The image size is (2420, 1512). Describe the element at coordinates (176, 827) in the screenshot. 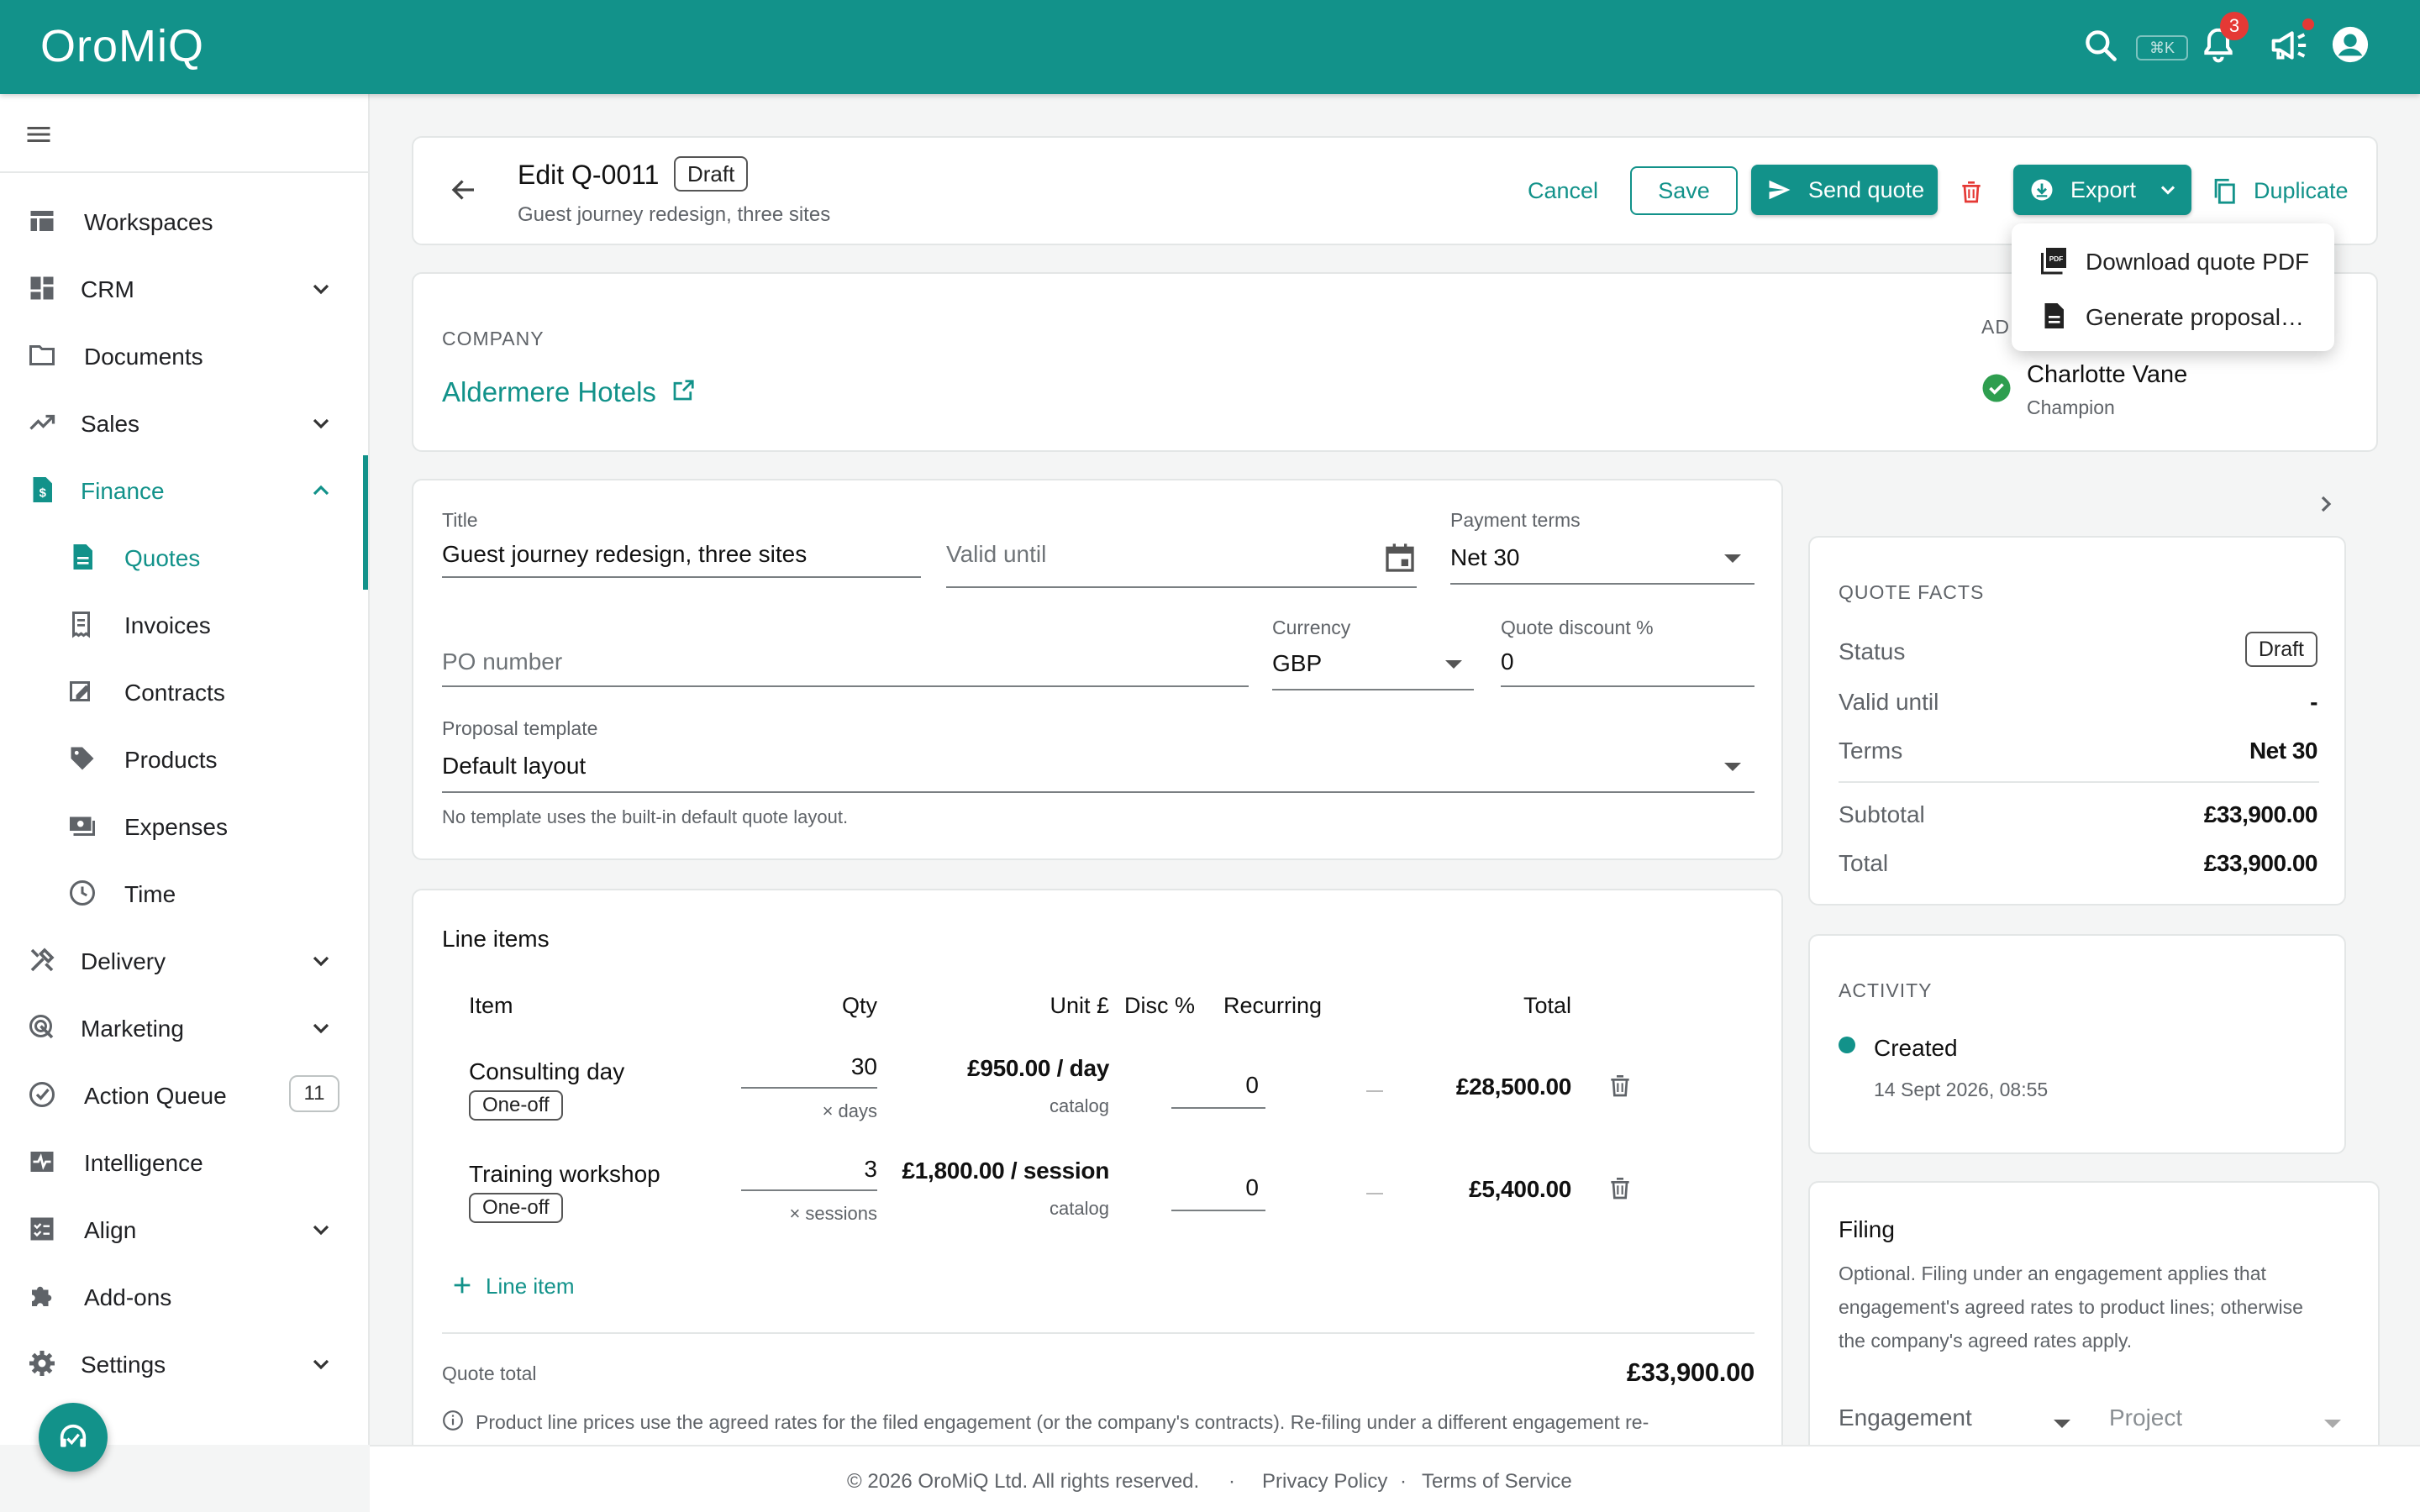

I see `sidebar-item-label: Expenses` at that location.